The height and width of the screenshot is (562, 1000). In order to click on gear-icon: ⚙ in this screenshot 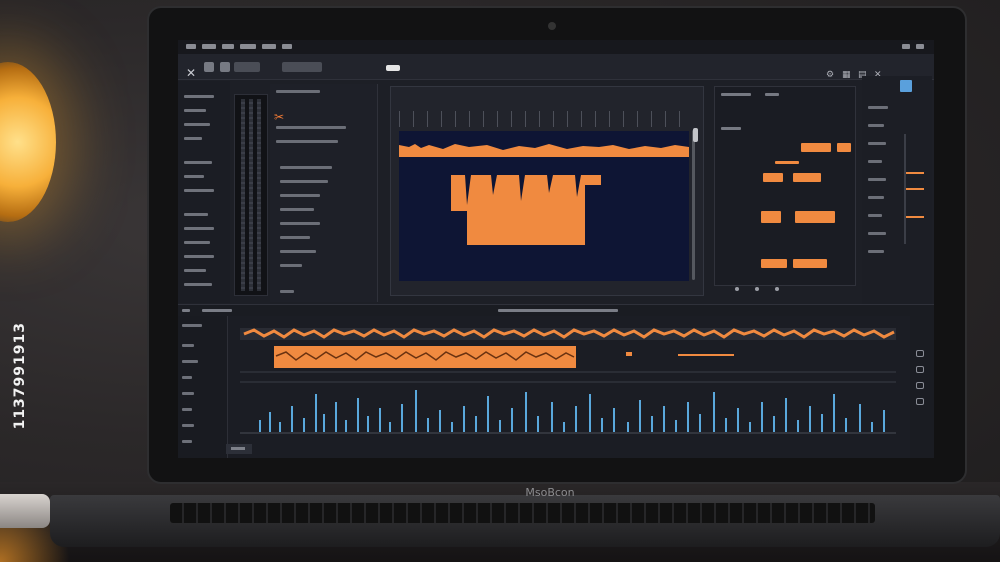, I will do `click(830, 75)`.